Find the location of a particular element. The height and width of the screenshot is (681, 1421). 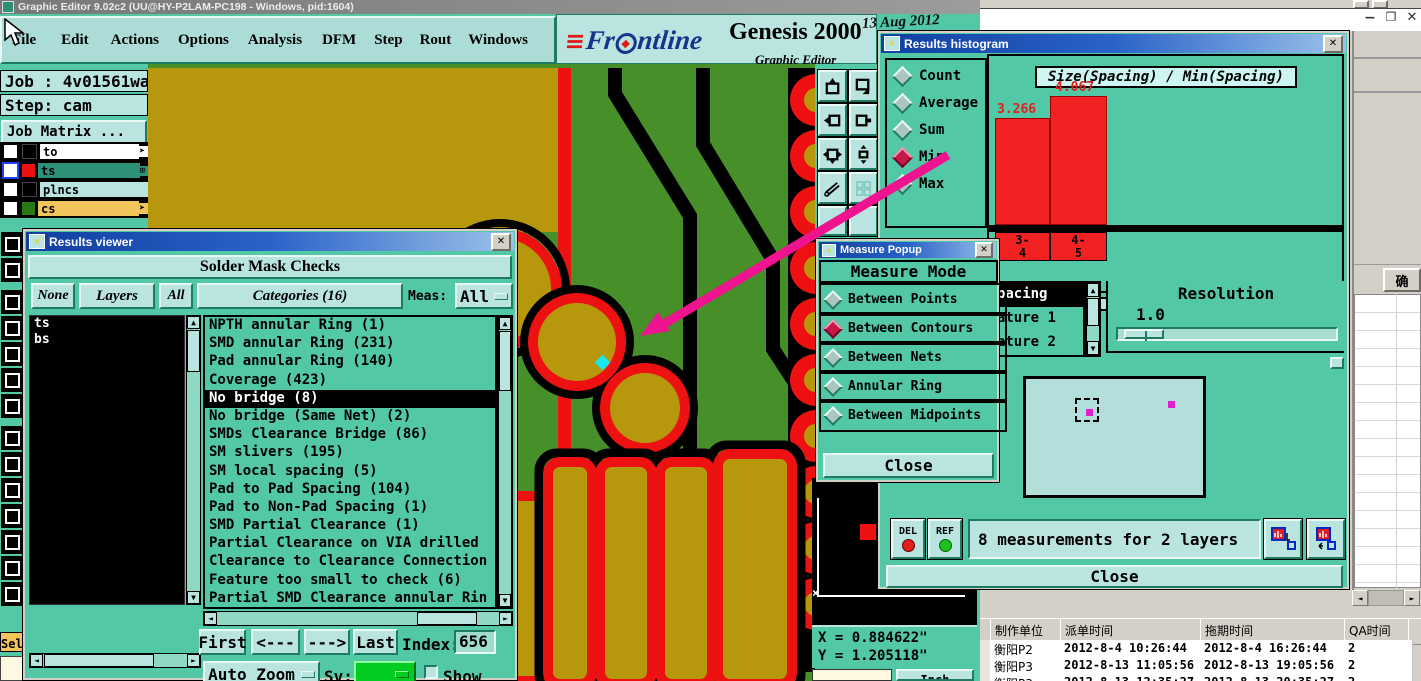

first-button: First is located at coordinates (222, 642).